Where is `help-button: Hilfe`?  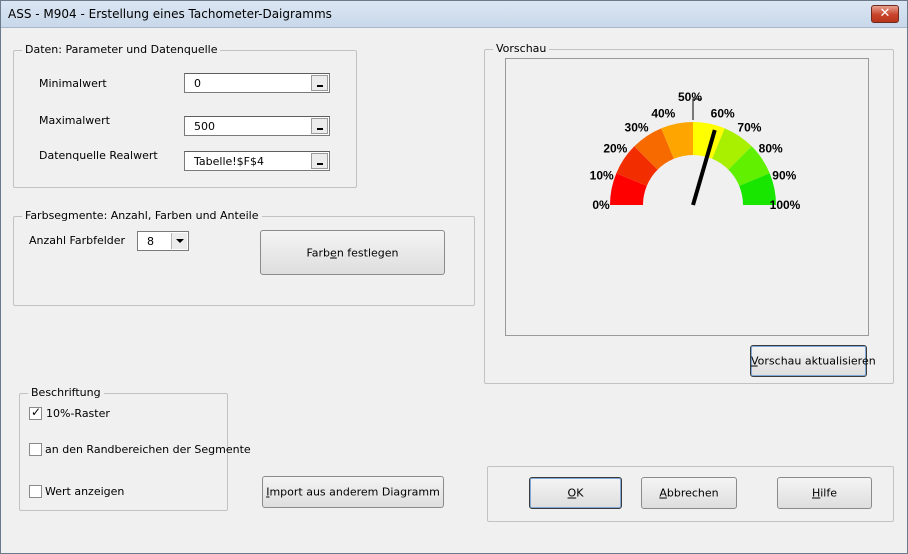
help-button: Hilfe is located at coordinates (824, 493).